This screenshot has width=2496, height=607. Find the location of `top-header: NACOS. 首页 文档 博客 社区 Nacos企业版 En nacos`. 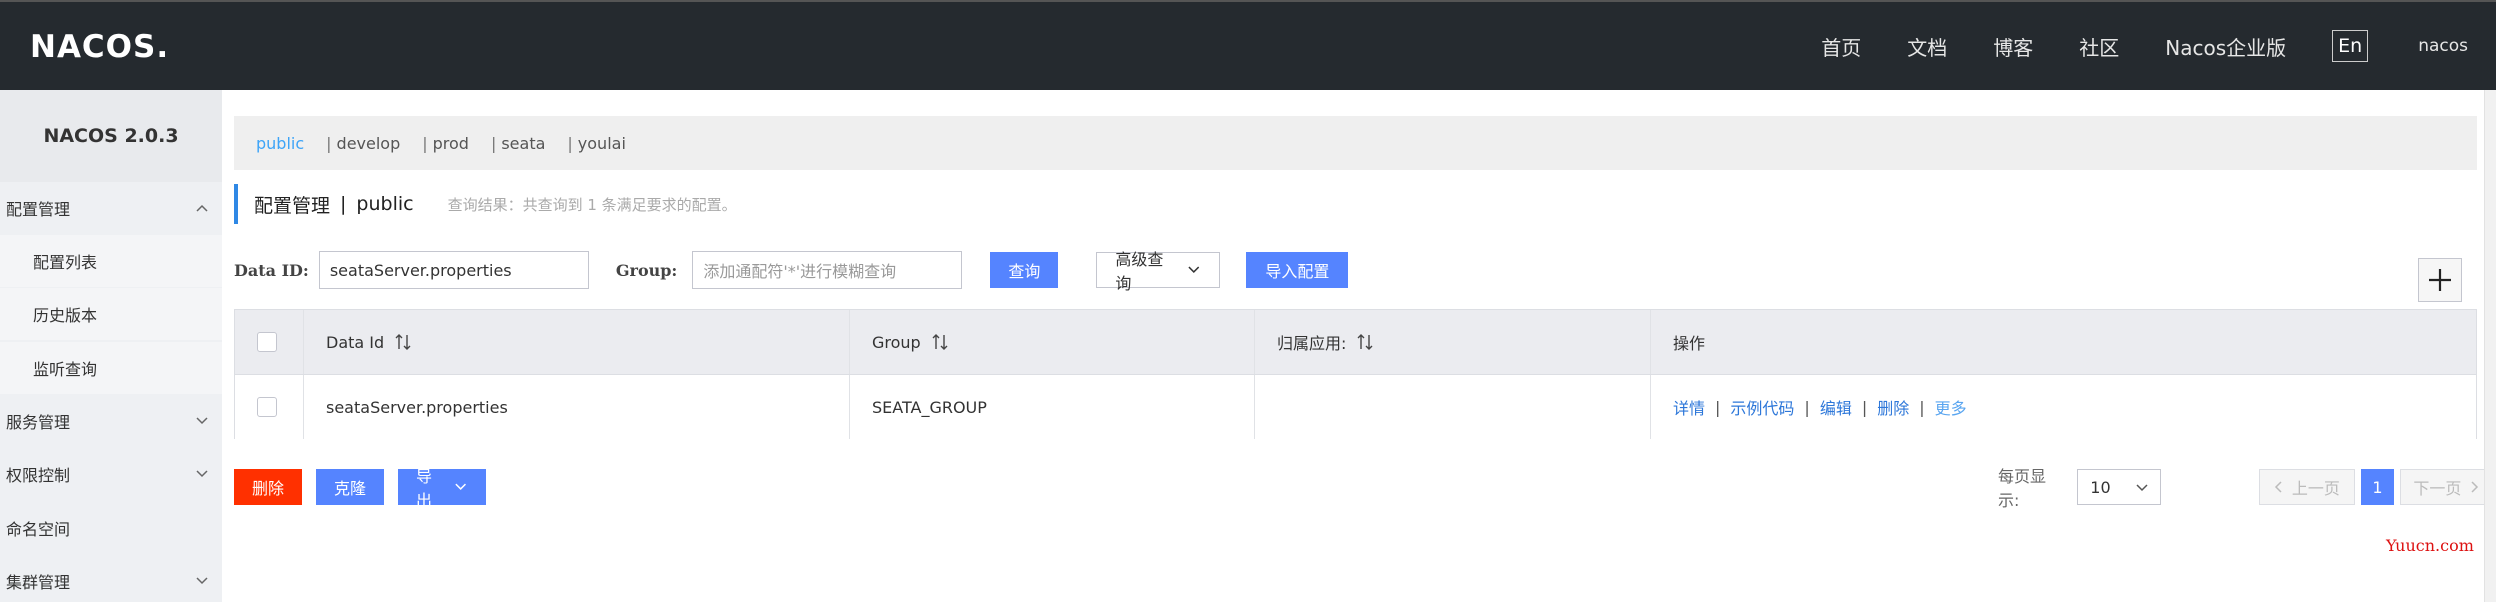

top-header: NACOS. 首页 文档 博客 社区 Nacos企业版 En nacos is located at coordinates (1248, 45).